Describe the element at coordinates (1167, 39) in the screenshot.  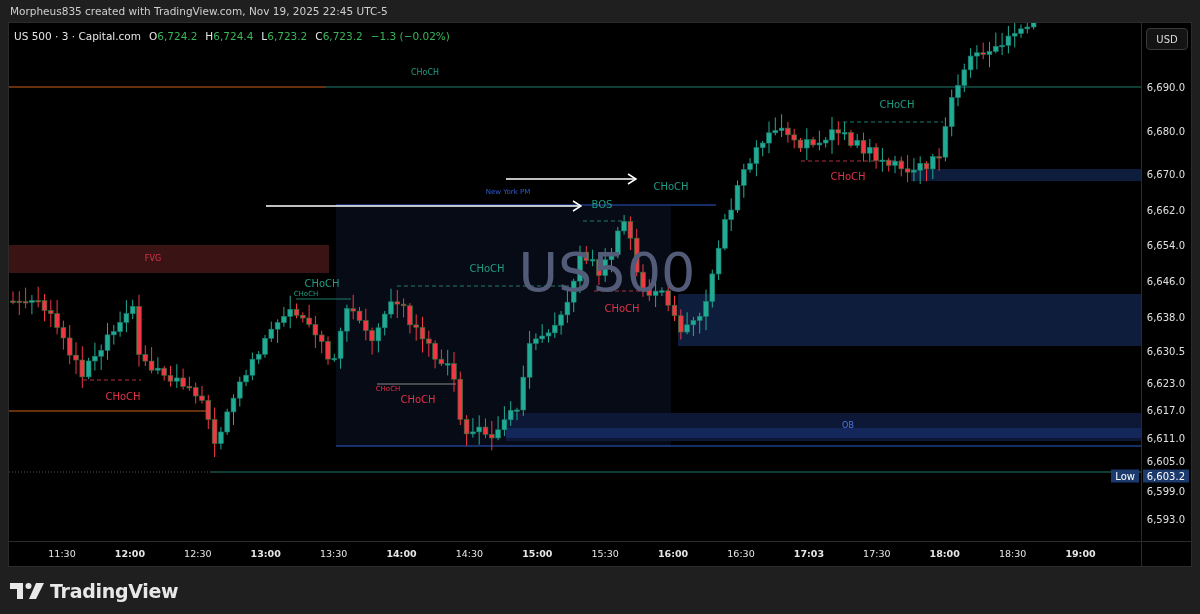
I see `currency-button: USD` at that location.